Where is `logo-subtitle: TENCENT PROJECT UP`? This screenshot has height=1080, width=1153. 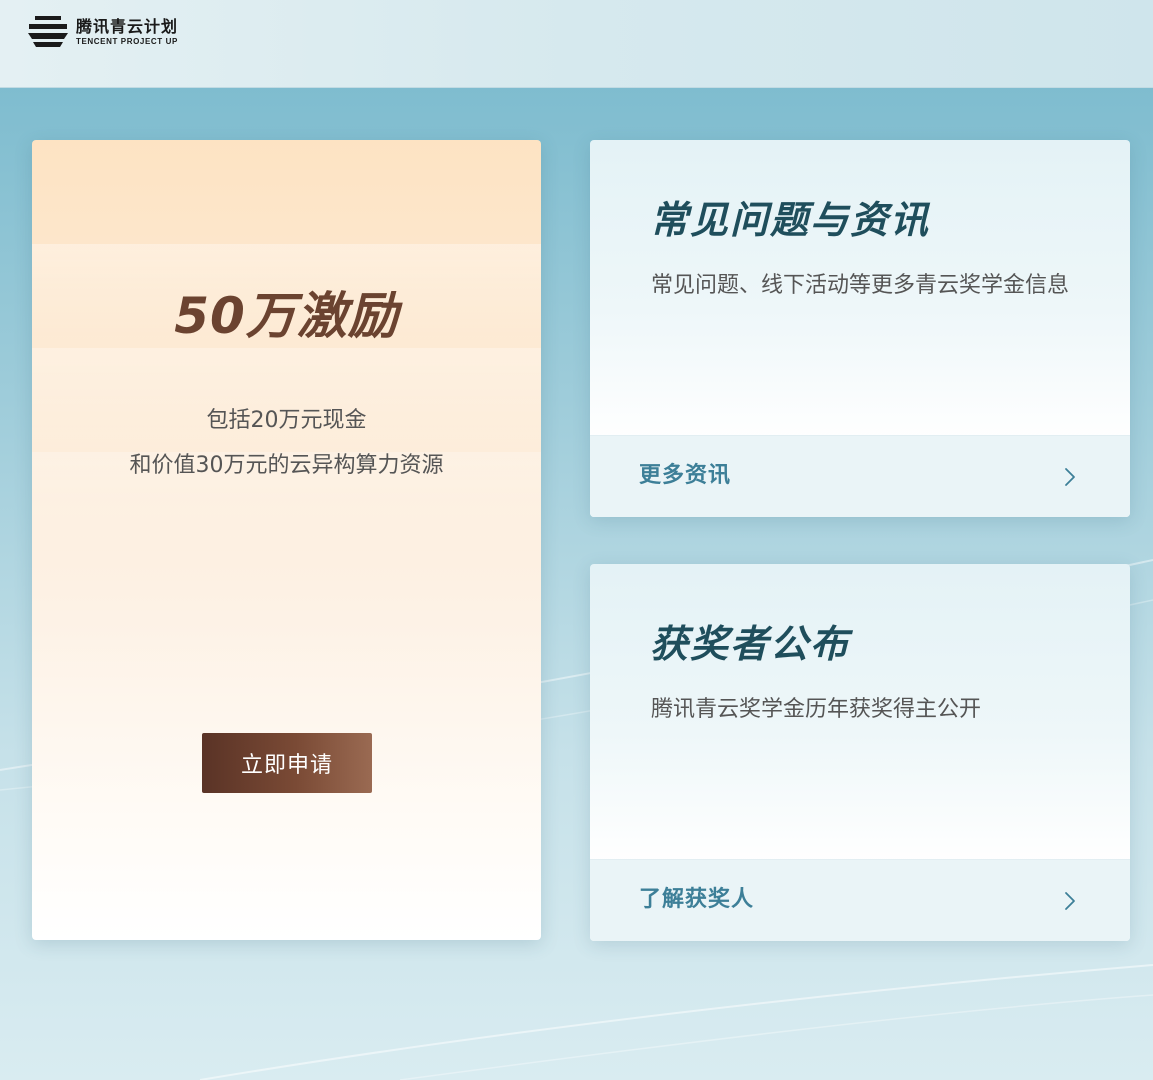 logo-subtitle: TENCENT PROJECT UP is located at coordinates (127, 41).